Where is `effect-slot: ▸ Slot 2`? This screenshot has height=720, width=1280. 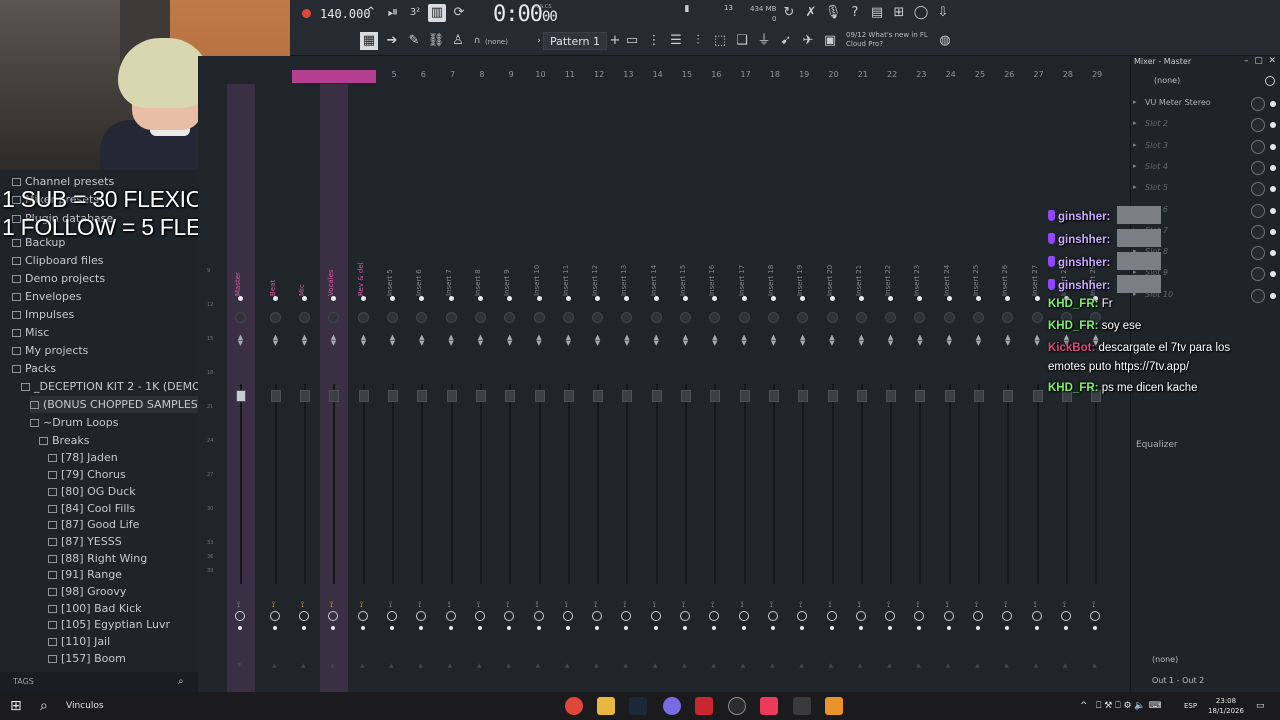
effect-slot: ▸ Slot 2 is located at coordinates (1205, 125).